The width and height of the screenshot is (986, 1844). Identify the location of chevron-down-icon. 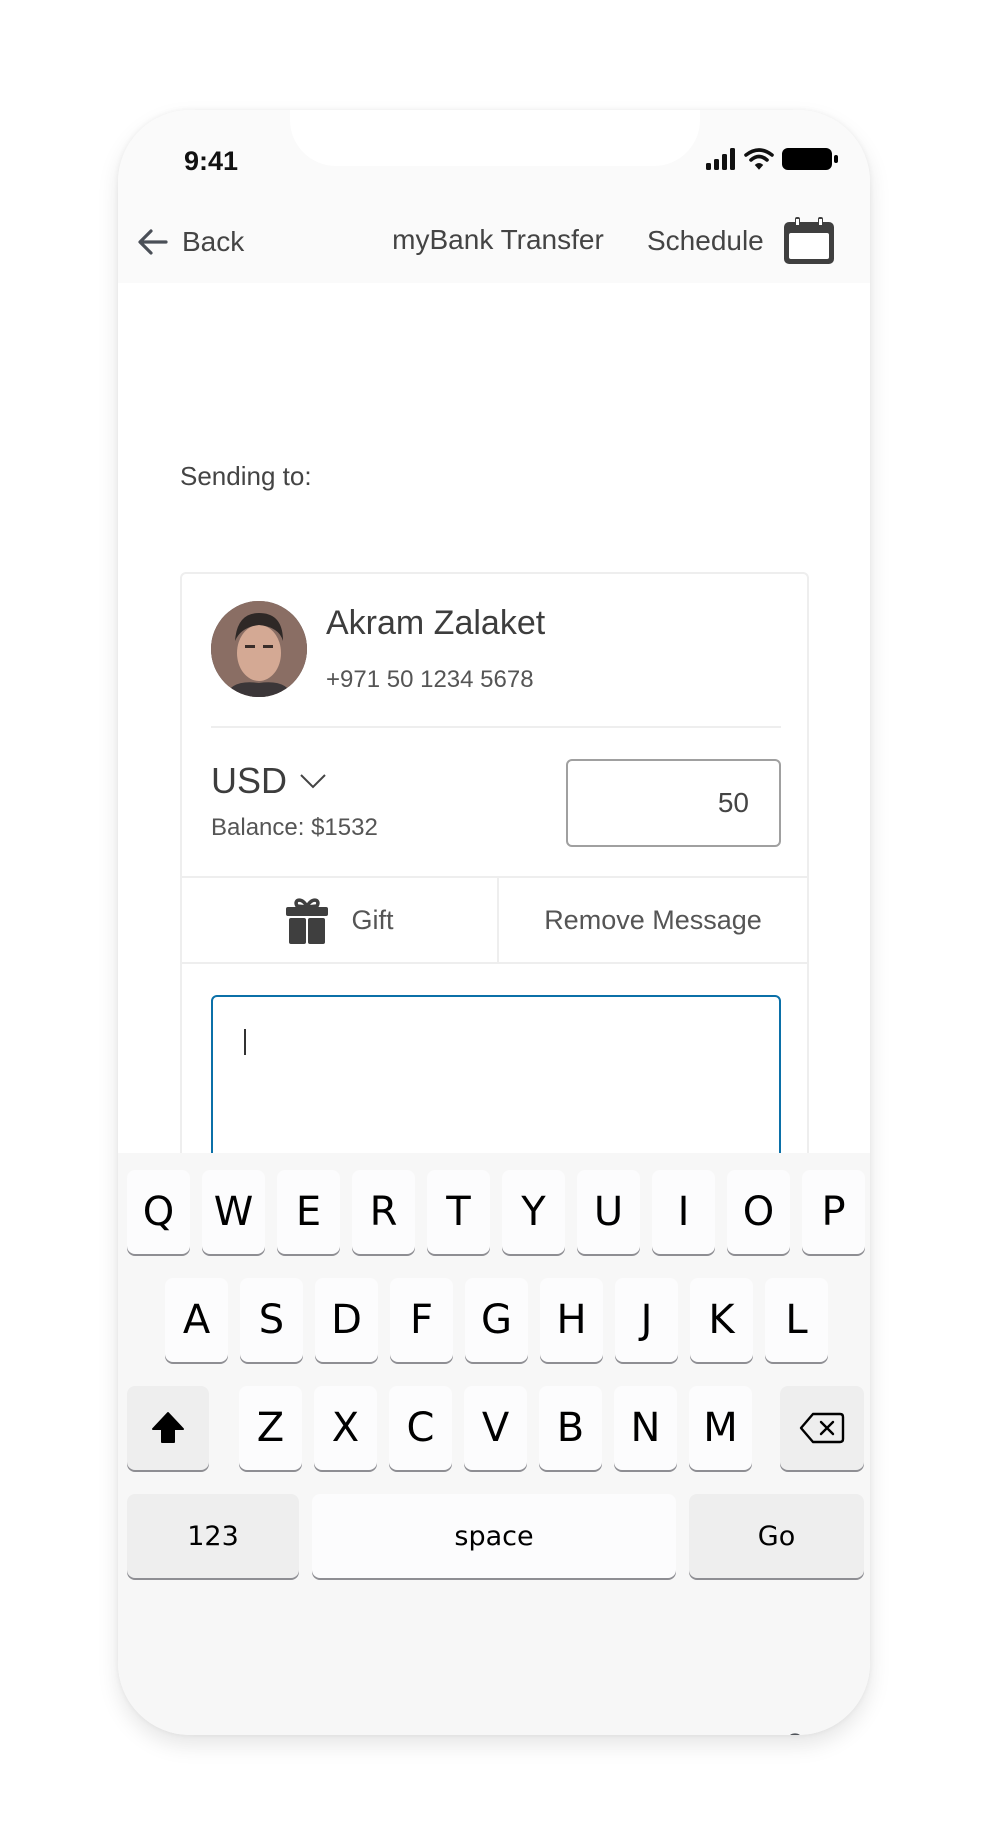
(313, 781).